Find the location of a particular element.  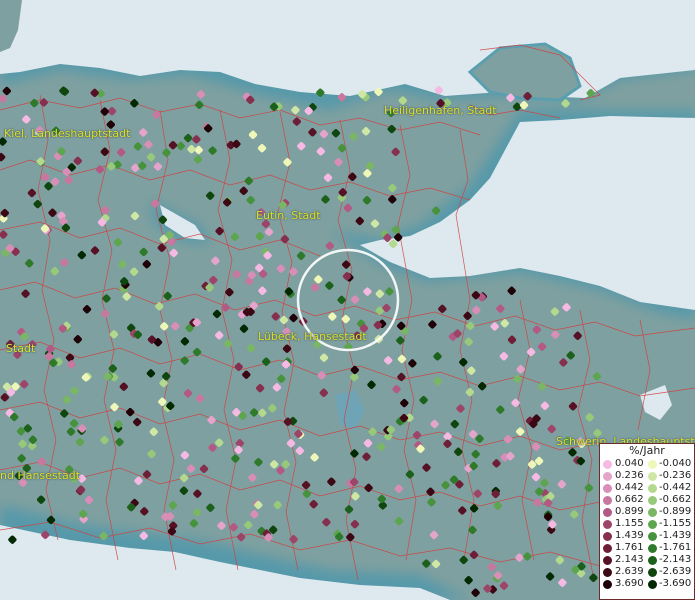

legend-value-positive: 0.899 is located at coordinates (629, 511).